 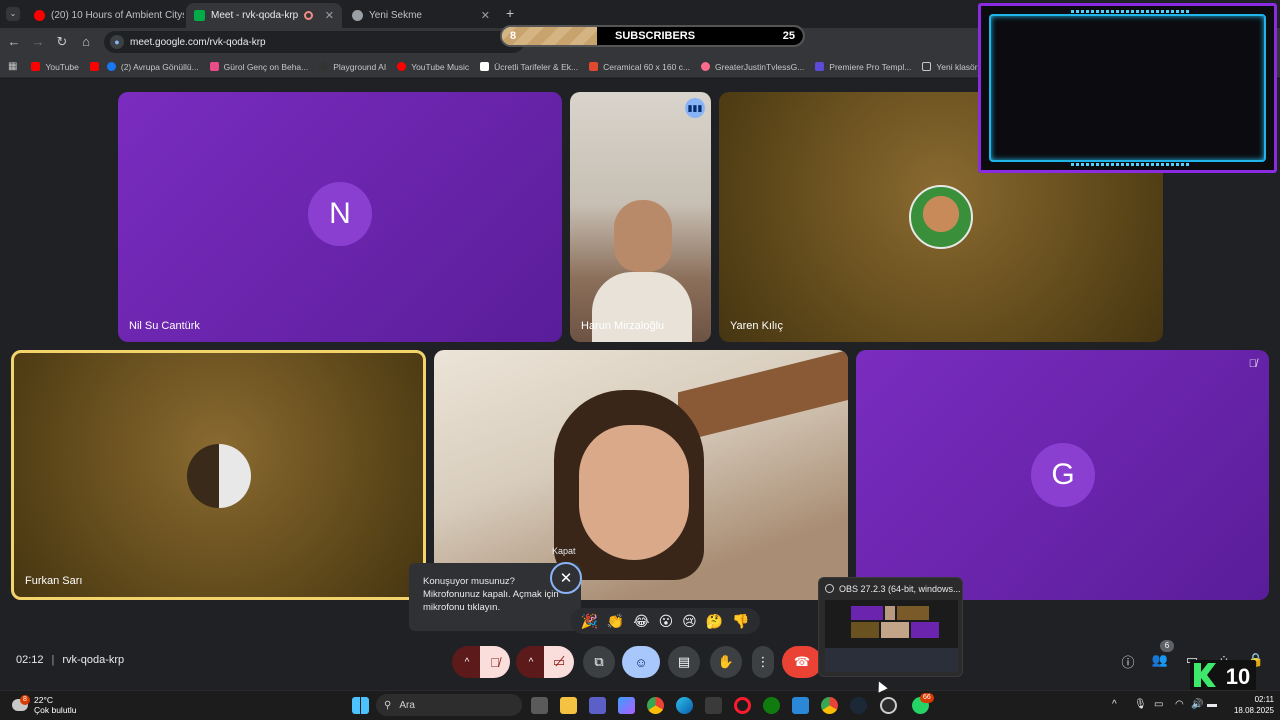 I want to click on opera-icon, so click(x=742, y=705).